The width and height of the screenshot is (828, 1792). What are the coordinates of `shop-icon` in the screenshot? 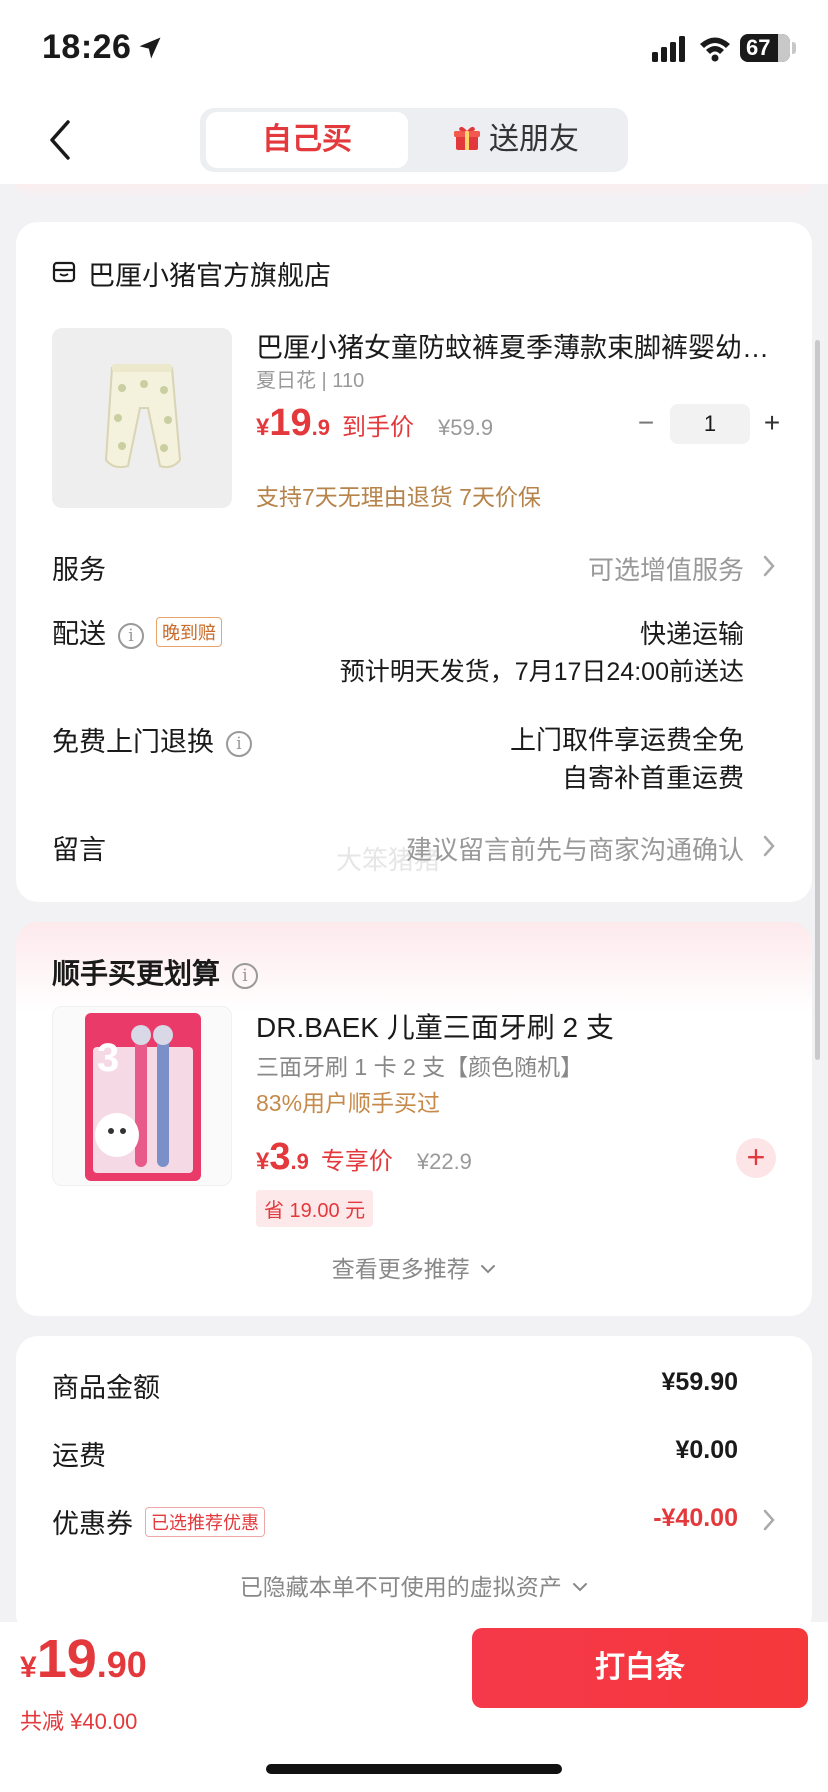 It's located at (64, 272).